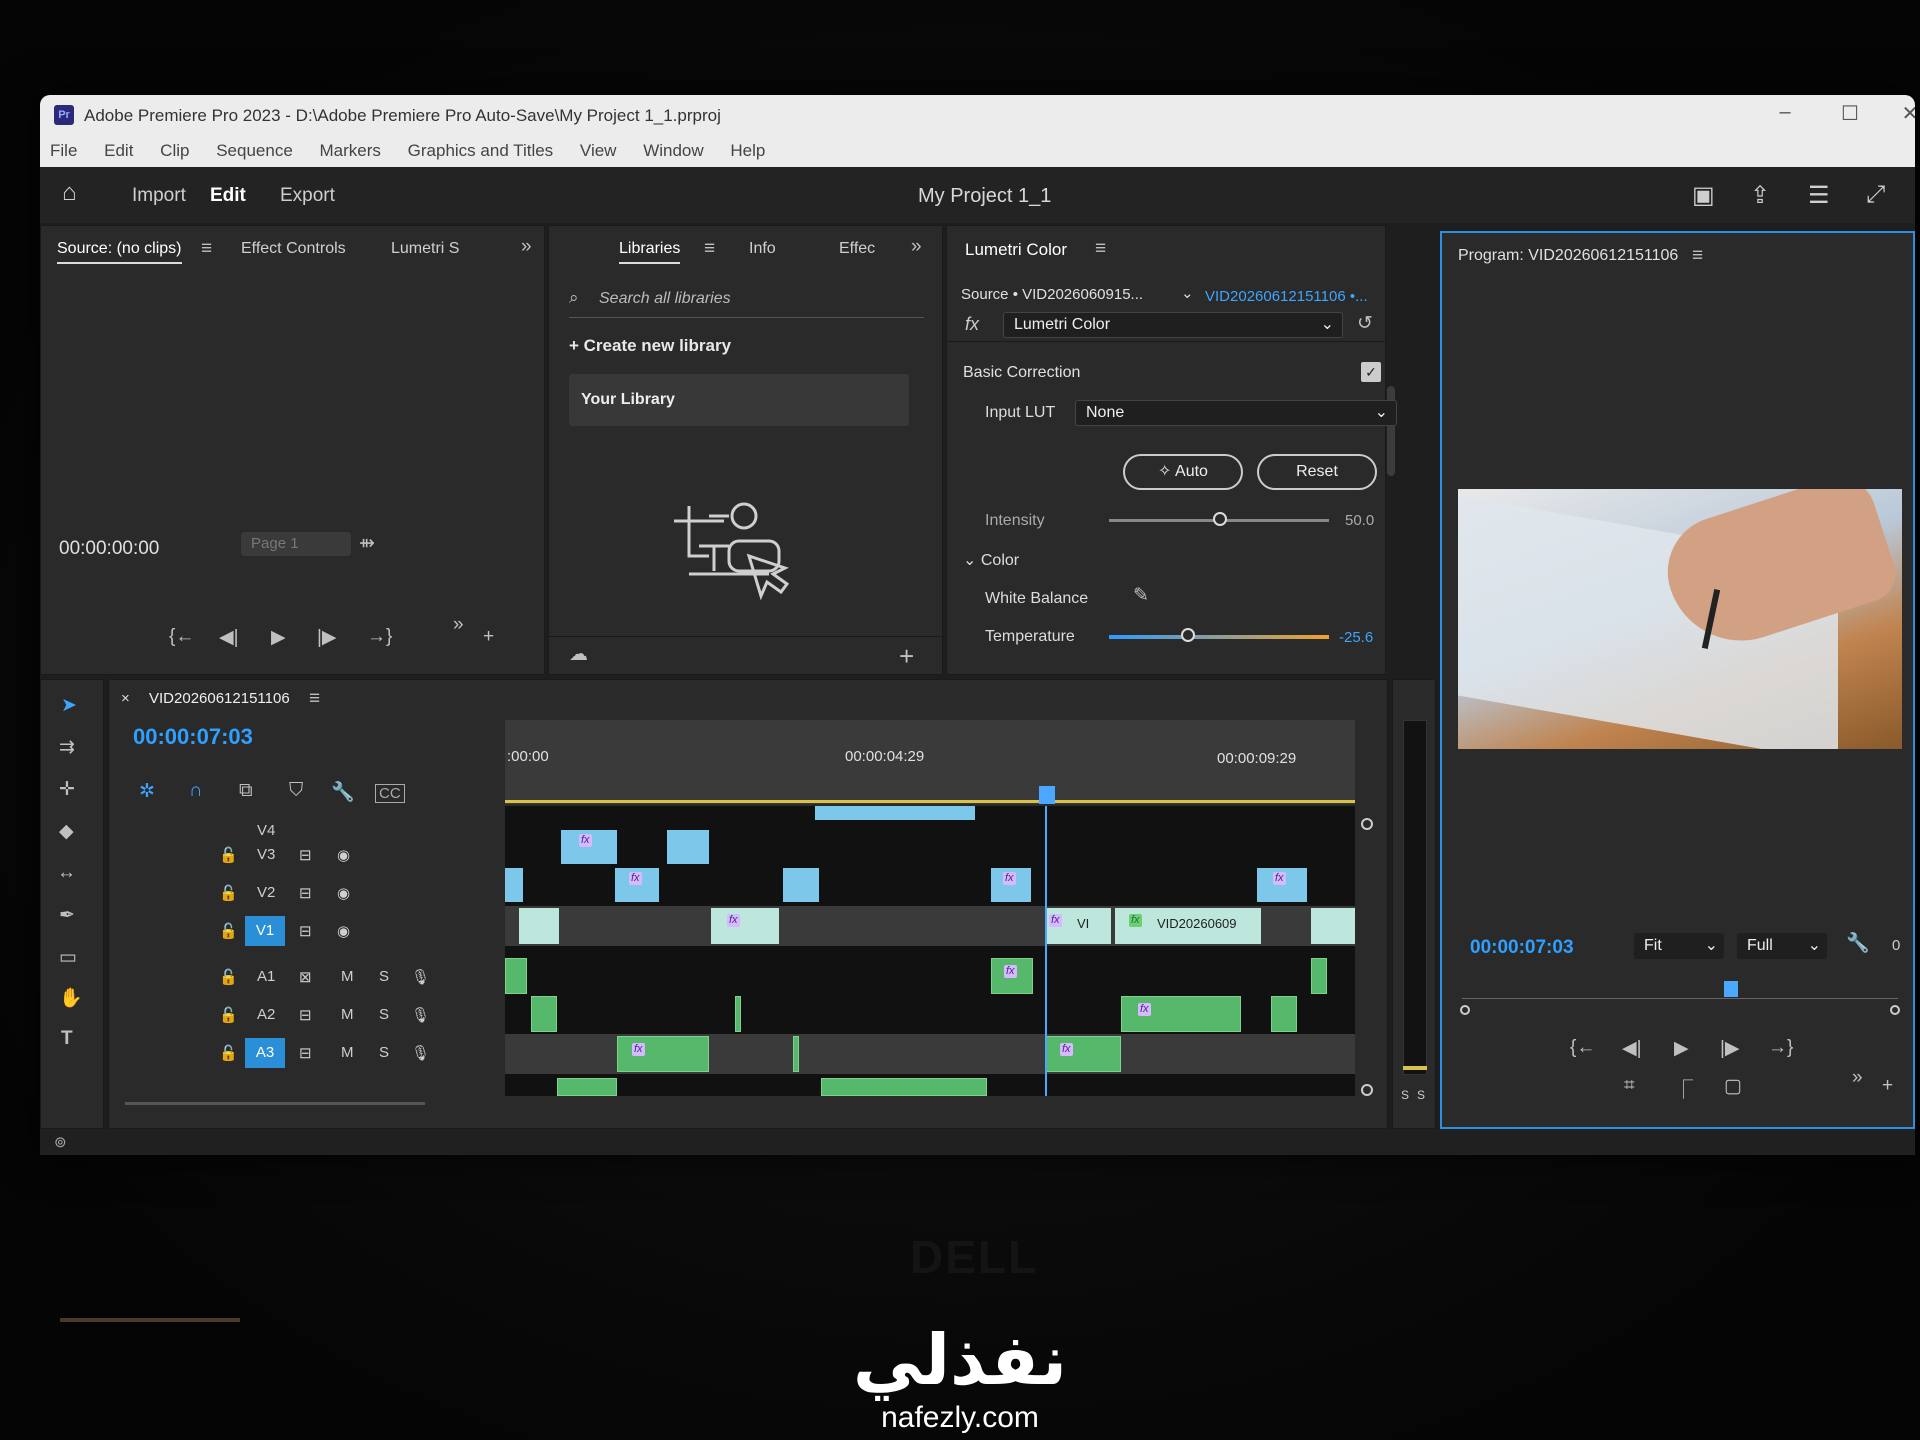 This screenshot has width=1920, height=1440. Describe the element at coordinates (688, 847) in the screenshot. I see `clip-v3` at that location.